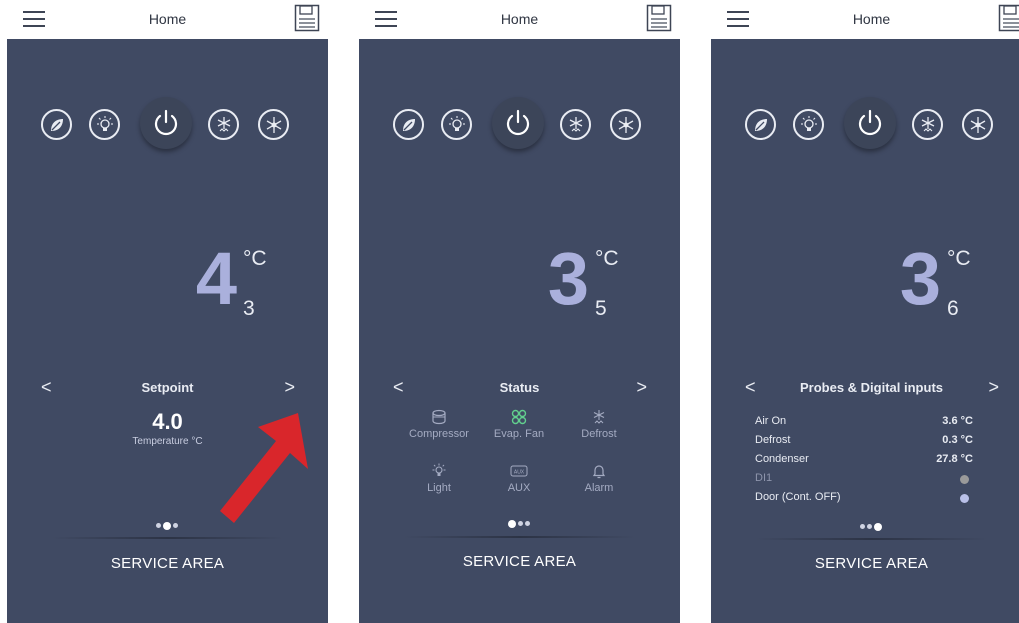  Describe the element at coordinates (519, 387) in the screenshot. I see `panel-title: Status` at that location.